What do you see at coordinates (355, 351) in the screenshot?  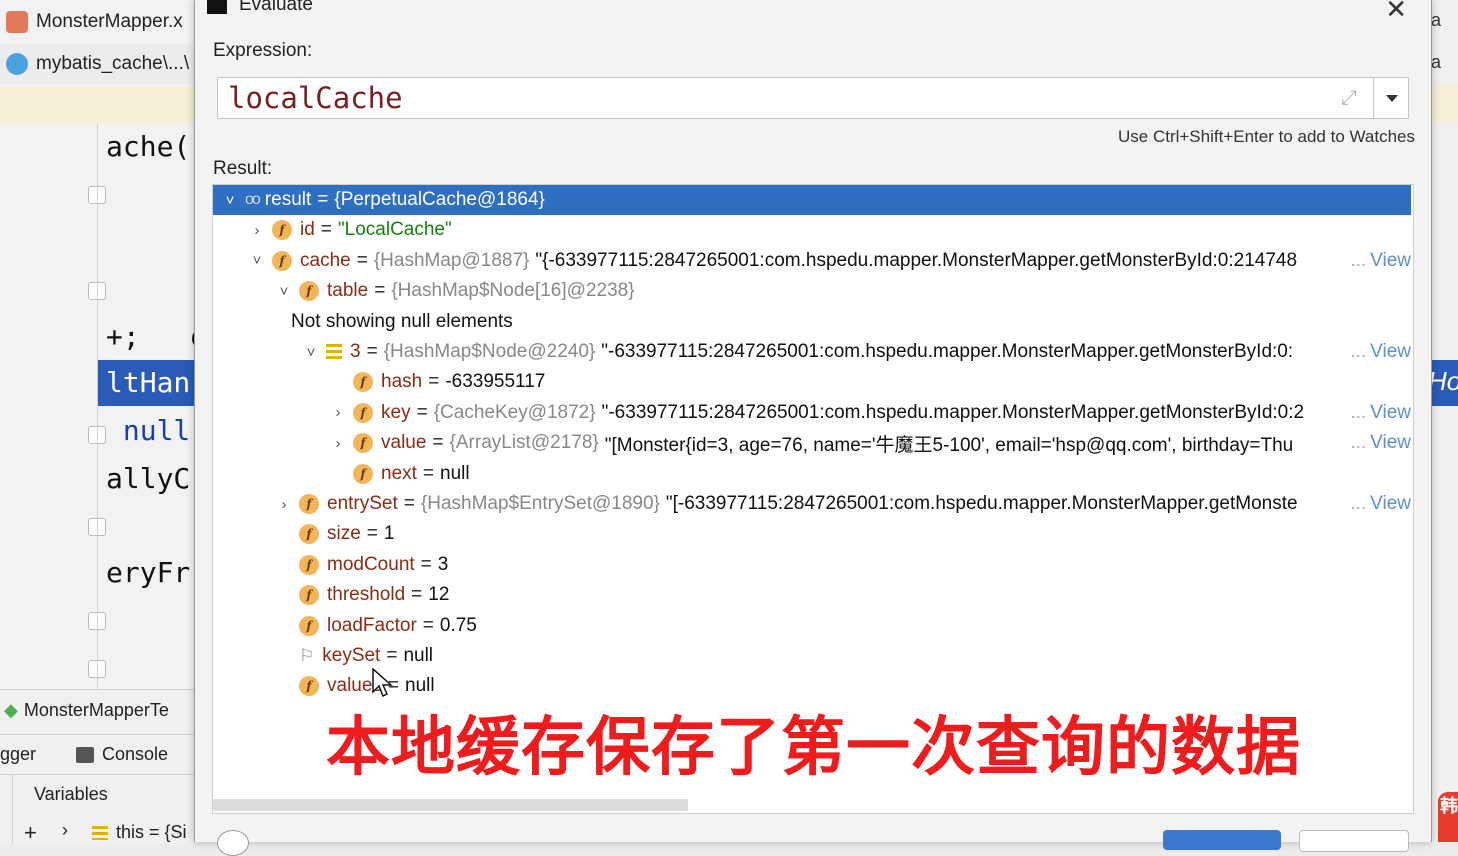 I see `tree-row-name: 3` at bounding box center [355, 351].